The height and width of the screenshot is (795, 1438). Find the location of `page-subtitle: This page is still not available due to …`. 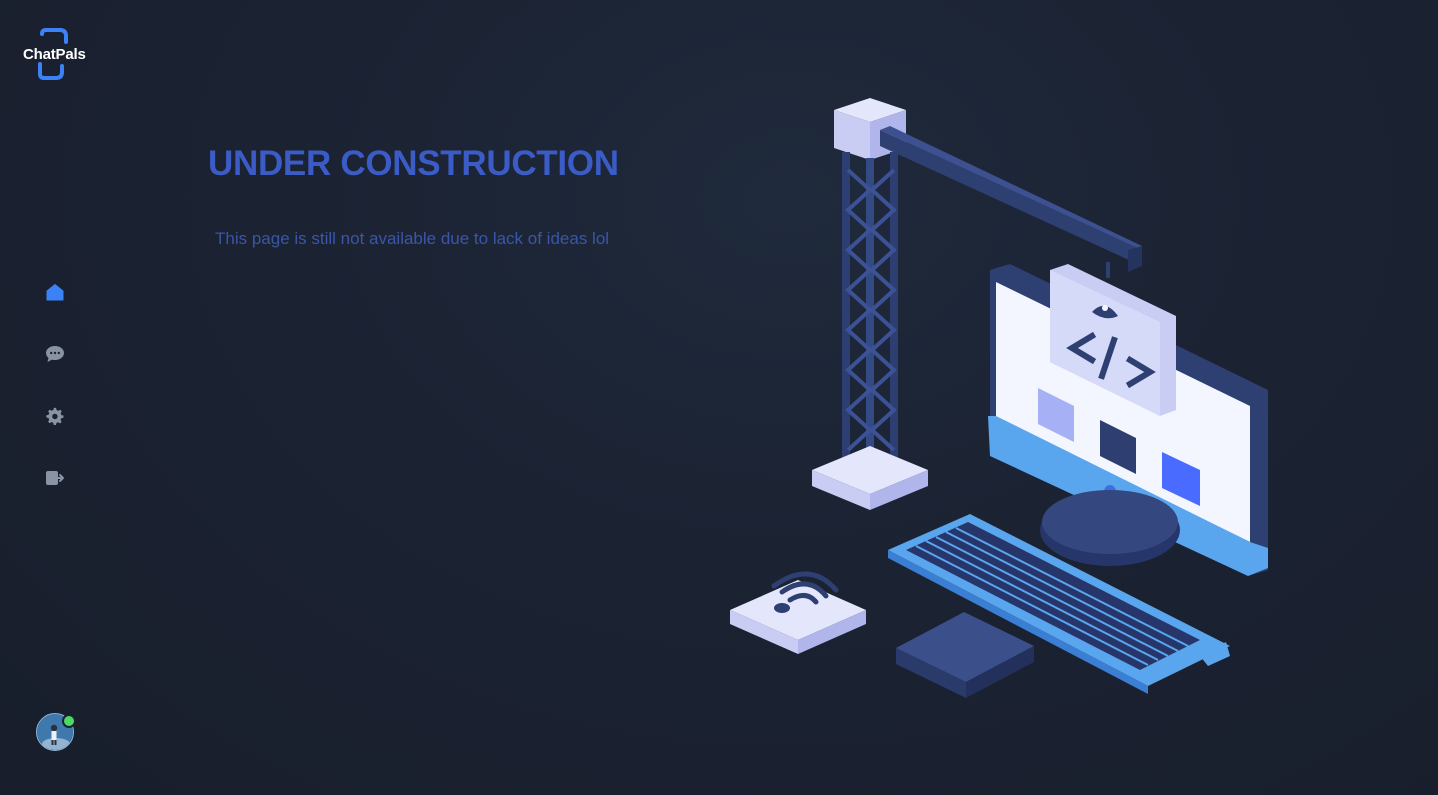

page-subtitle: This page is still not available due to … is located at coordinates (412, 238).